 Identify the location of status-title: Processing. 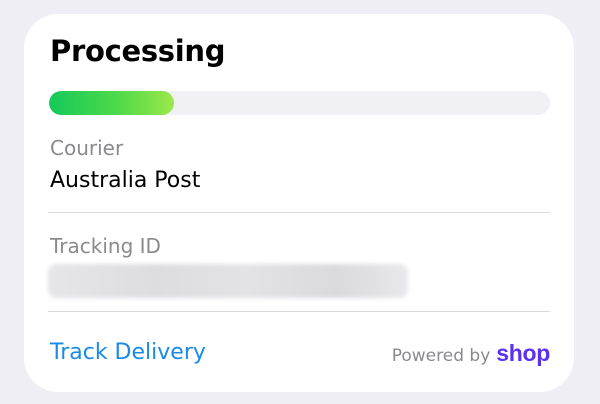
(138, 51).